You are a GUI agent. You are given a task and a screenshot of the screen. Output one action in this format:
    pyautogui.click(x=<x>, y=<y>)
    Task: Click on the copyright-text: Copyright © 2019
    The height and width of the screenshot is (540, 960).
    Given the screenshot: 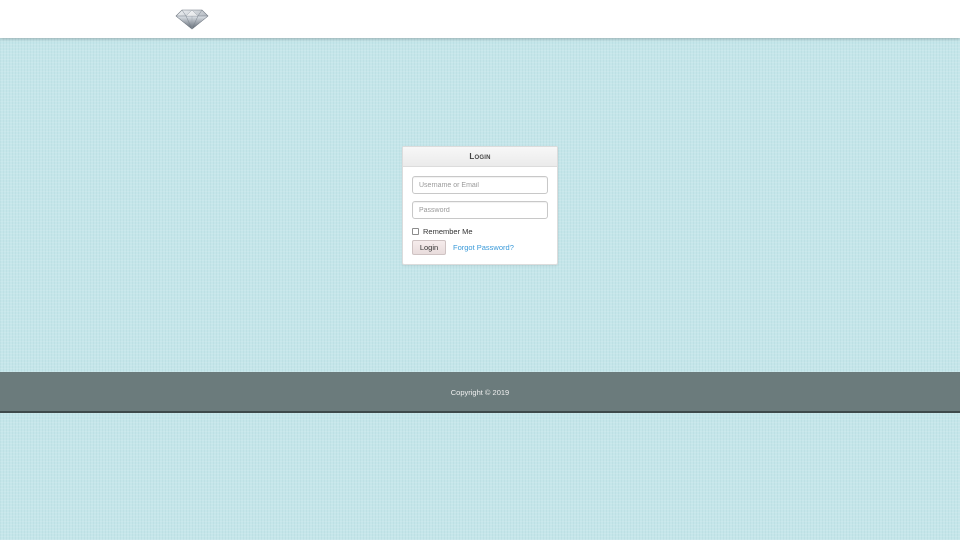 What is the action you would take?
    pyautogui.click(x=480, y=392)
    